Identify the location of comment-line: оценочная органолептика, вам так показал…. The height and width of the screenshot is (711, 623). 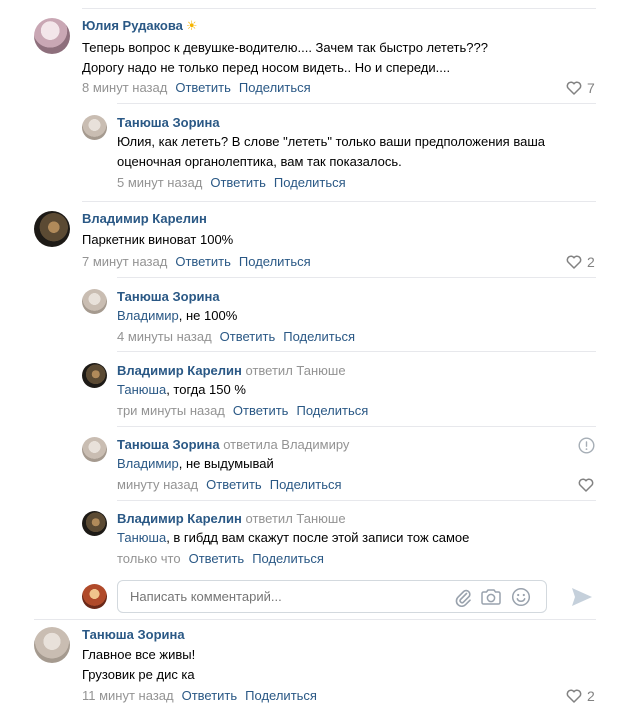
(259, 161).